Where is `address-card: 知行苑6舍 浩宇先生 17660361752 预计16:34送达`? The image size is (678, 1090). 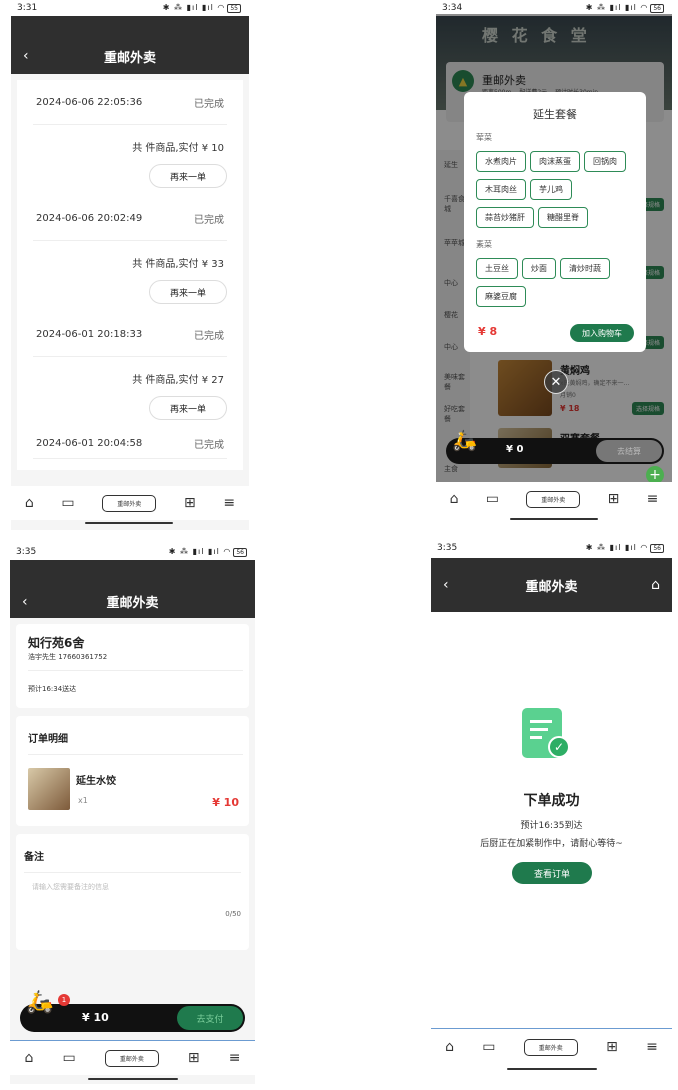
address-card: 知行苑6舍 浩宇先生 17660361752 预计16:34送达 is located at coordinates (132, 666).